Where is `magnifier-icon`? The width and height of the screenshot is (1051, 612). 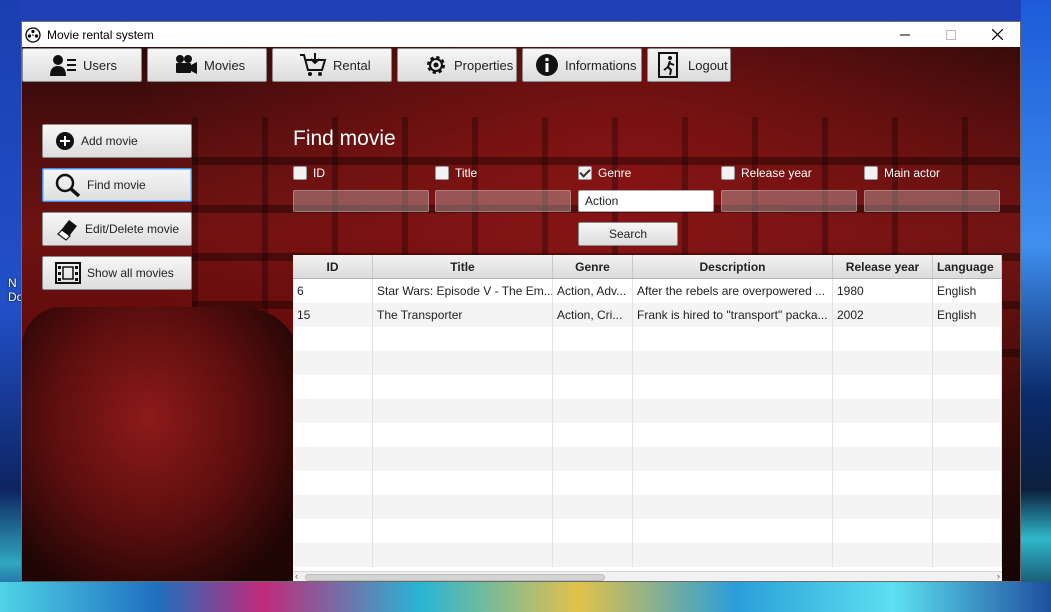 magnifier-icon is located at coordinates (68, 185).